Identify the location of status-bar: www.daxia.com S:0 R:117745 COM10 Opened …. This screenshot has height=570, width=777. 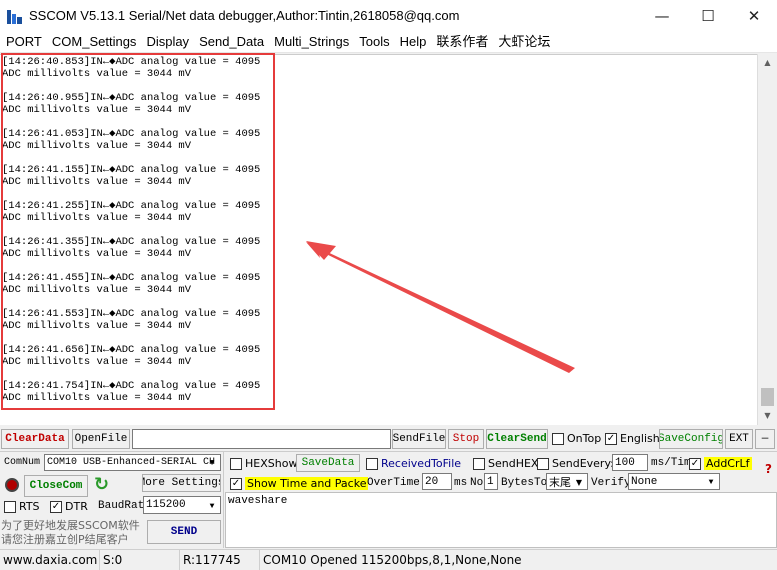
(388, 559).